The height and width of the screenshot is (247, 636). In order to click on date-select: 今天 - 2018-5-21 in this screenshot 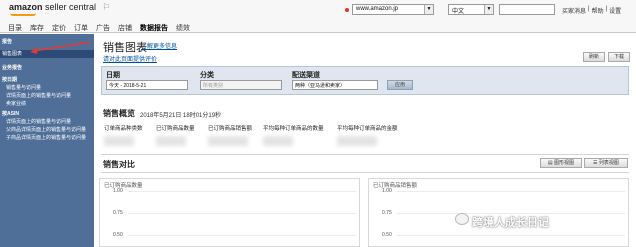, I will do `click(147, 85)`.